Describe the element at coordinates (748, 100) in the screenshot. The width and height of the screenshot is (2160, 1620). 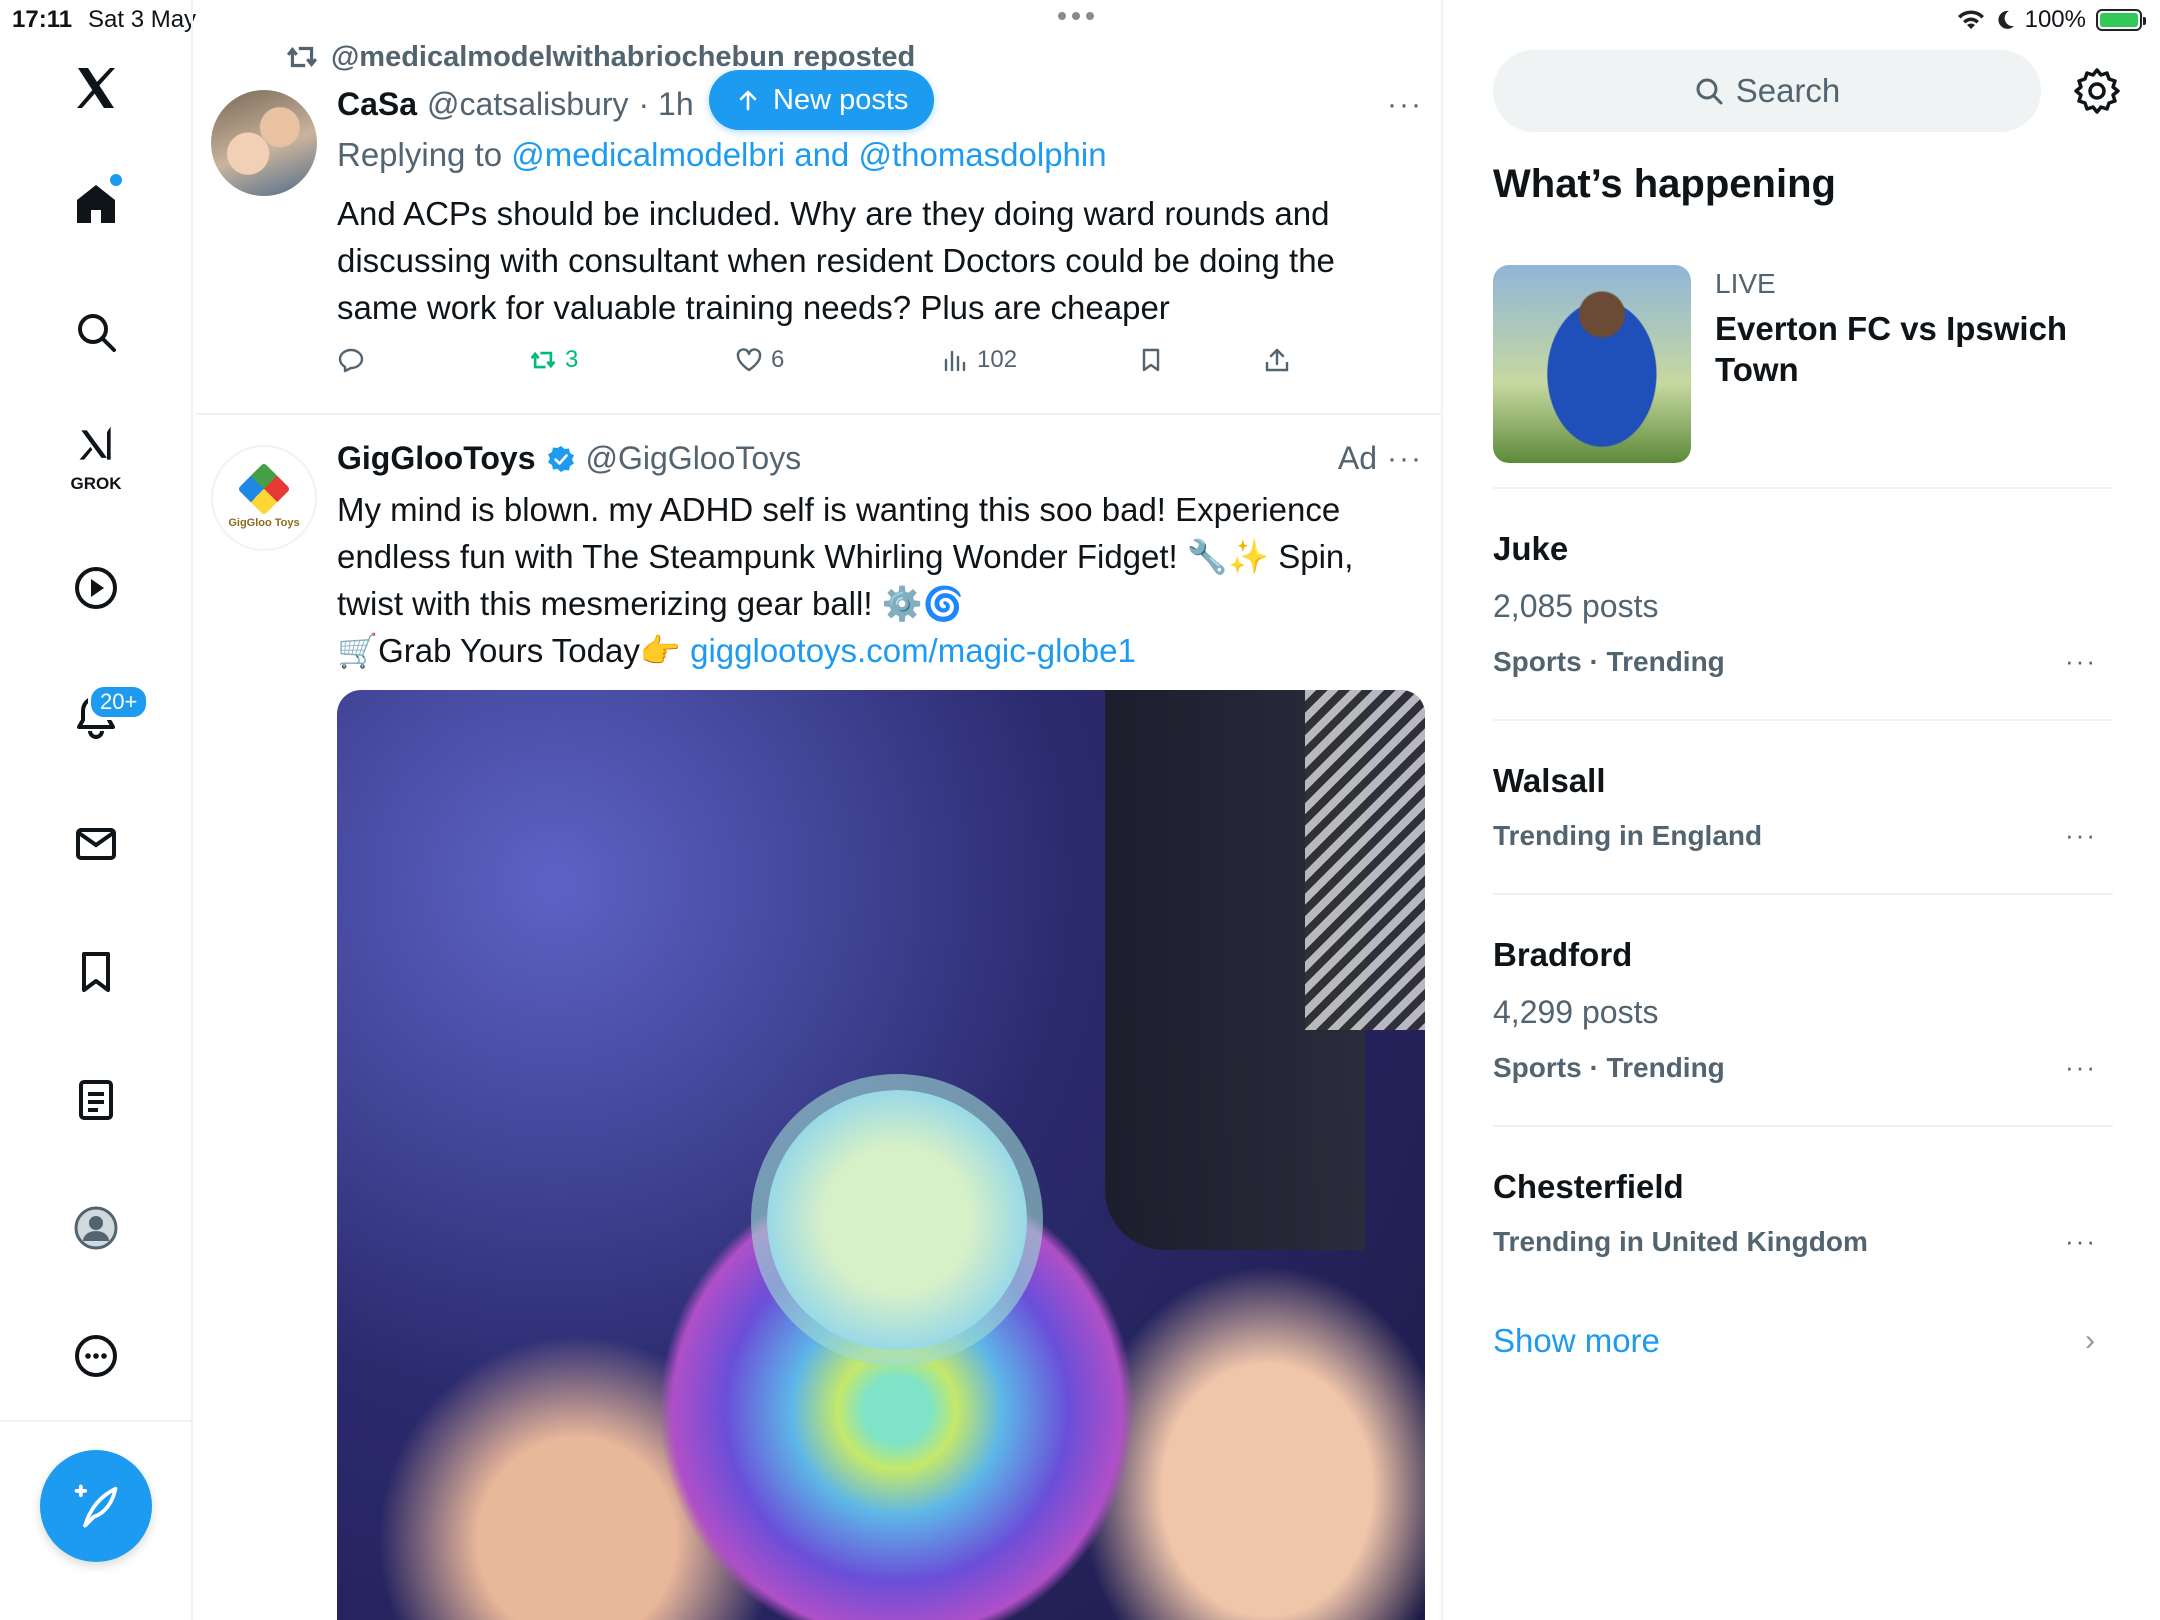
I see `arrow-up-icon` at that location.